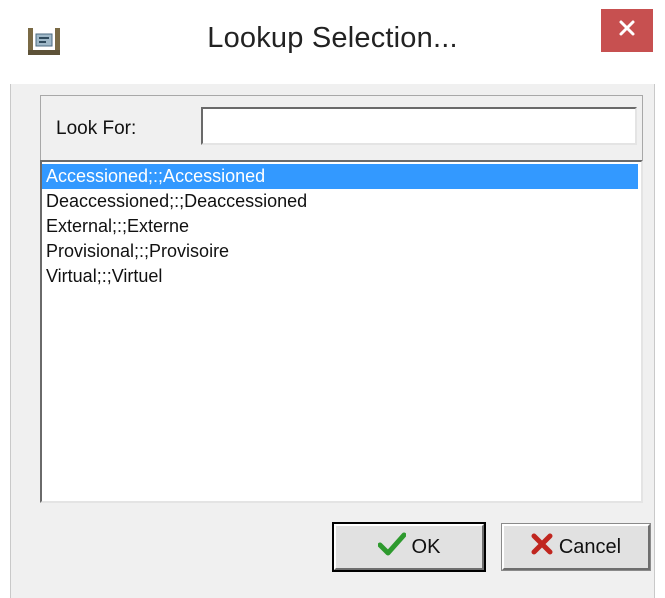  What do you see at coordinates (590, 546) in the screenshot?
I see `cancel-label: Cancel` at bounding box center [590, 546].